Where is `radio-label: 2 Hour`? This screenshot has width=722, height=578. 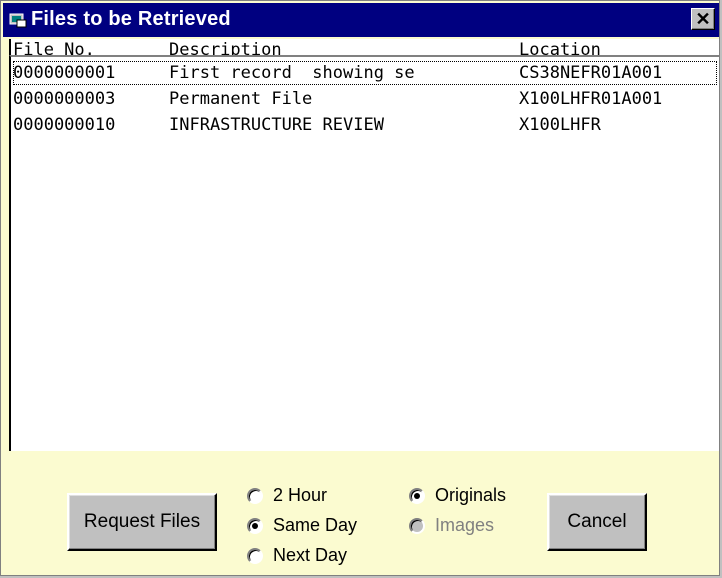
radio-label: 2 Hour is located at coordinates (300, 495).